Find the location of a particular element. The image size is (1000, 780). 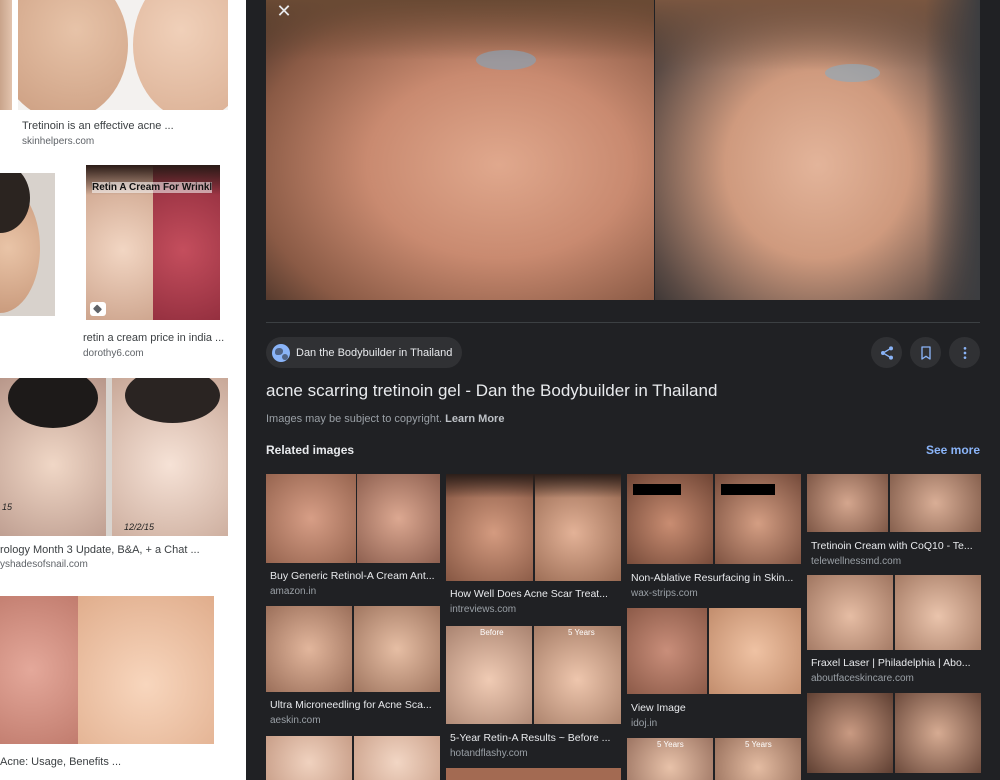

related-image-card: View Image idoj.in is located at coordinates (714, 670).